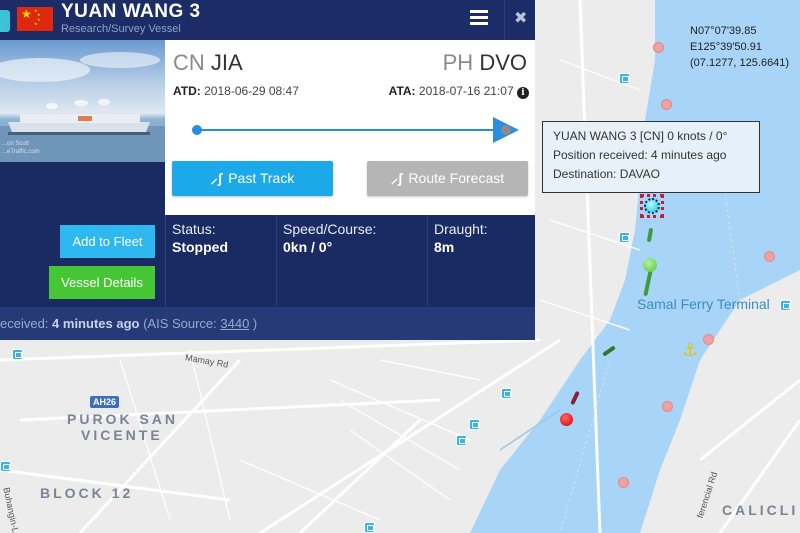  I want to click on collapse-tab-icon, so click(5, 21).